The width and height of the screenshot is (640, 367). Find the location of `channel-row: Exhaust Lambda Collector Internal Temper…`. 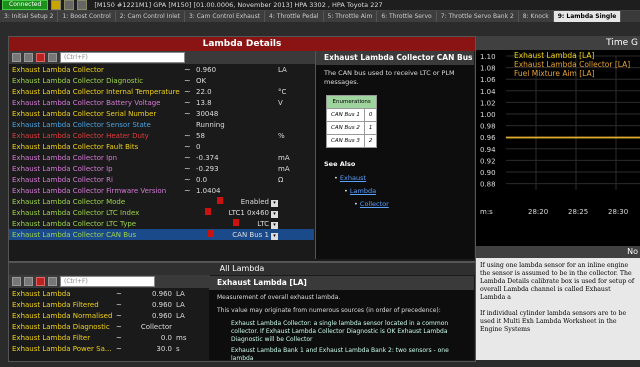

channel-row: Exhaust Lambda Collector Internal Temper… is located at coordinates (161, 91).